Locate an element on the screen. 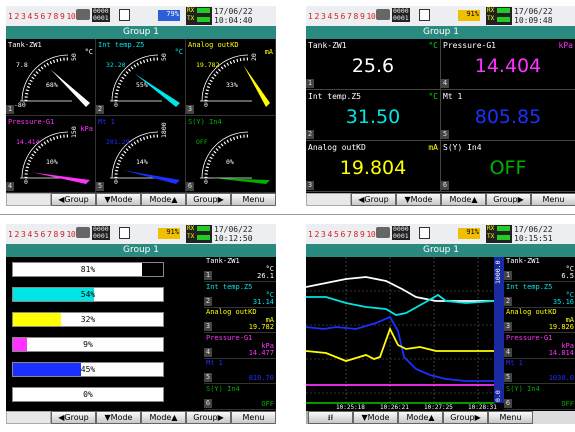 The image size is (575, 432). side-value: 35.16 is located at coordinates (563, 301).